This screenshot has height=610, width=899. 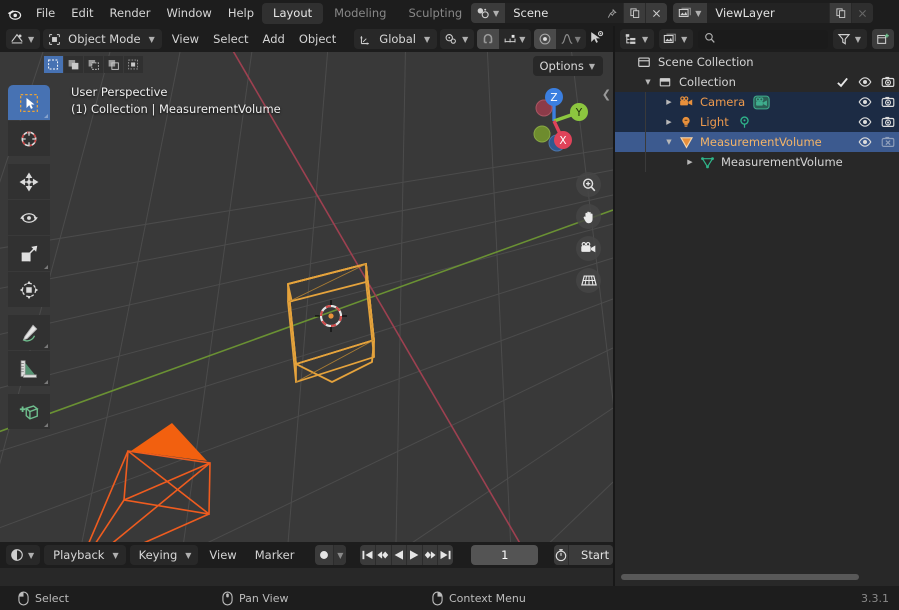 What do you see at coordinates (544, 39) in the screenshot?
I see `proportional-edit-toggle` at bounding box center [544, 39].